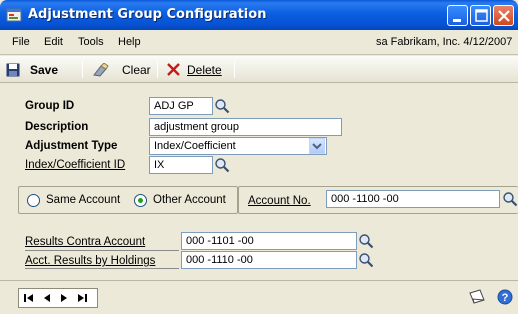 The width and height of the screenshot is (518, 314). What do you see at coordinates (33, 200) in the screenshot?
I see `same-account-radio` at bounding box center [33, 200].